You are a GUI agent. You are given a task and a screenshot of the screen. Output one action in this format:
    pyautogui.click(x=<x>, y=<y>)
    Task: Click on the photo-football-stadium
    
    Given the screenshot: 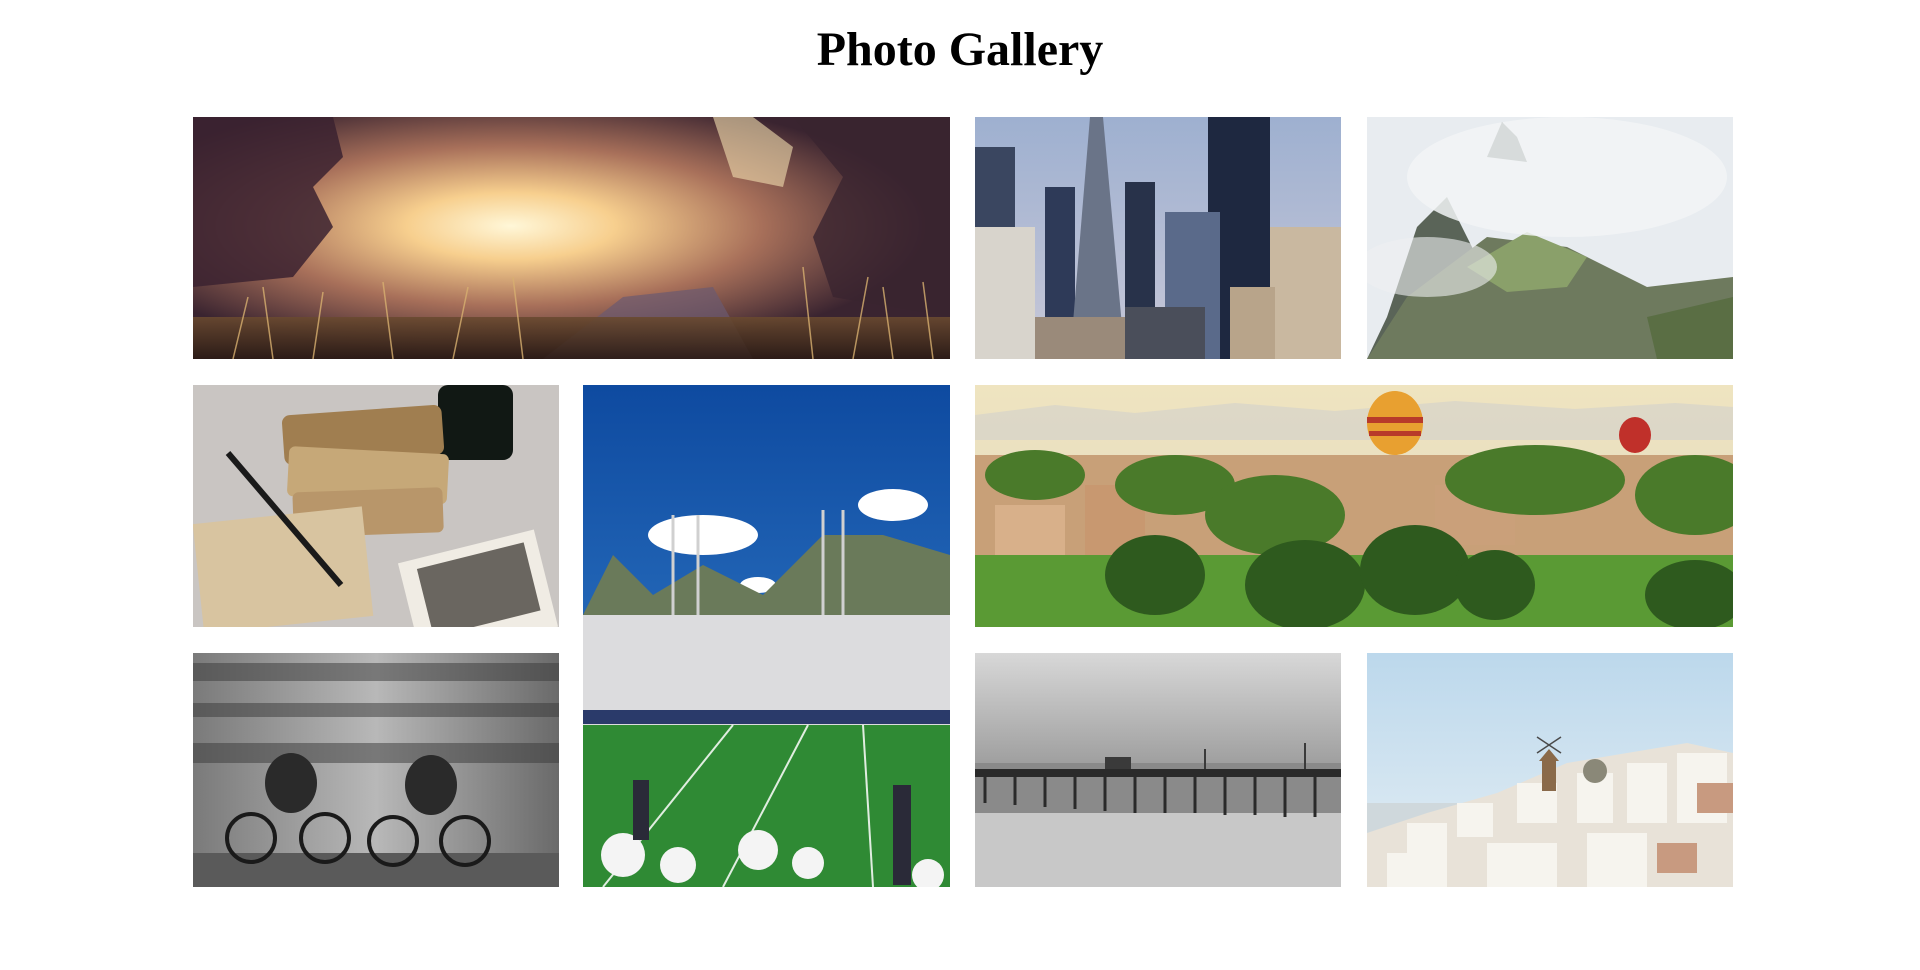 What is the action you would take?
    pyautogui.click(x=766, y=636)
    